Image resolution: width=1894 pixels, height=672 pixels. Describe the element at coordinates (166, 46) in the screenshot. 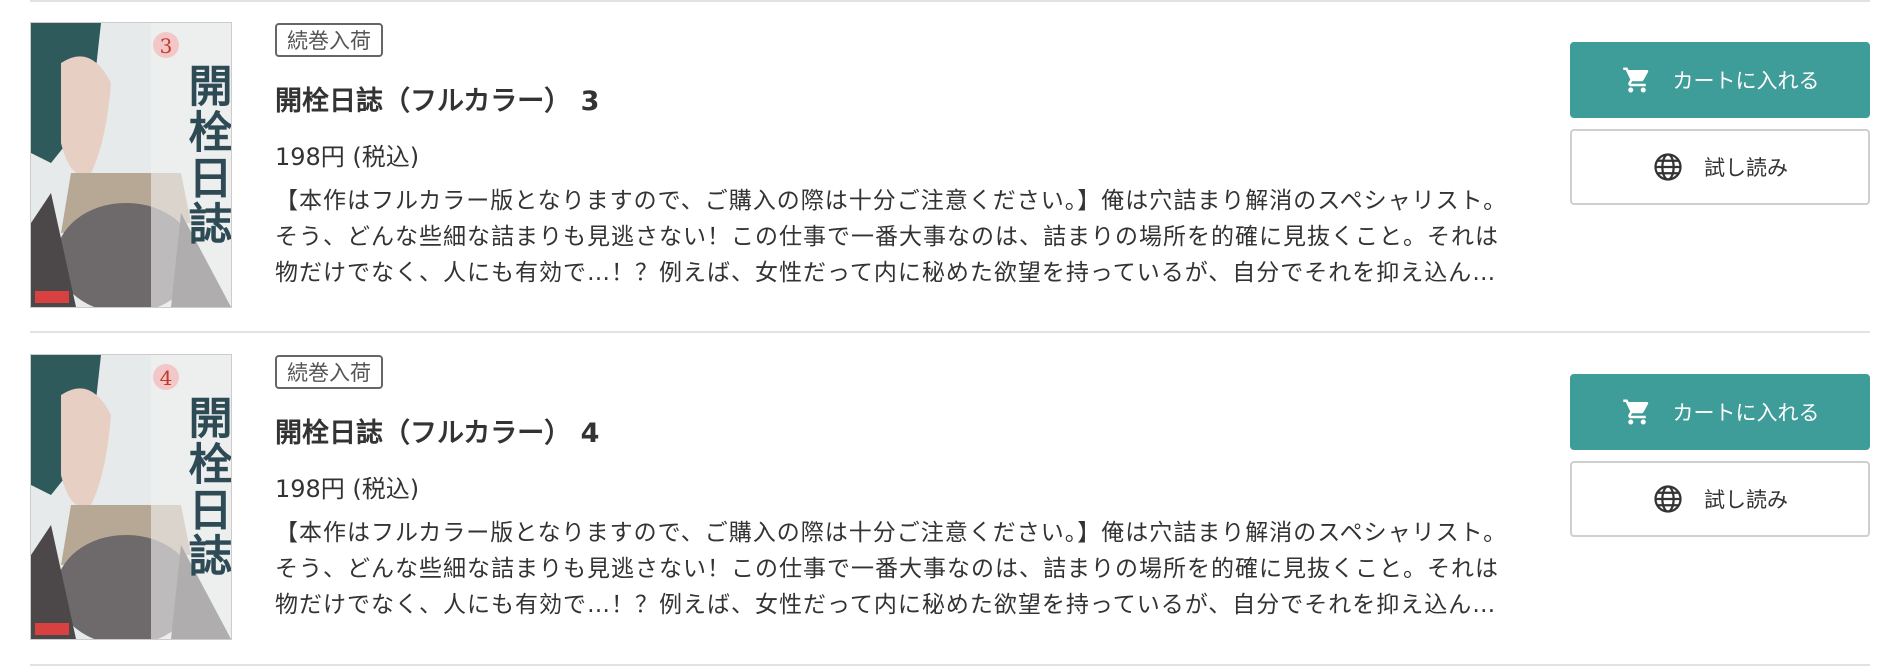

I see `cover-volume-text: 3` at that location.